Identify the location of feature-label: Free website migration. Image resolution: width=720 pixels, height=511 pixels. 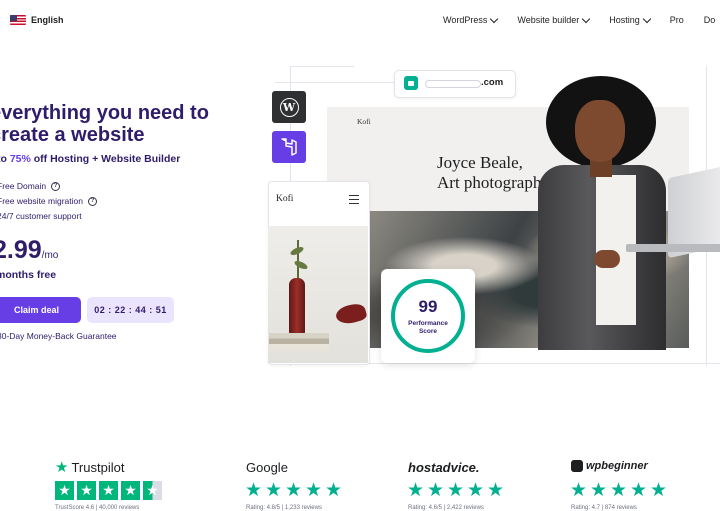
(41, 201).